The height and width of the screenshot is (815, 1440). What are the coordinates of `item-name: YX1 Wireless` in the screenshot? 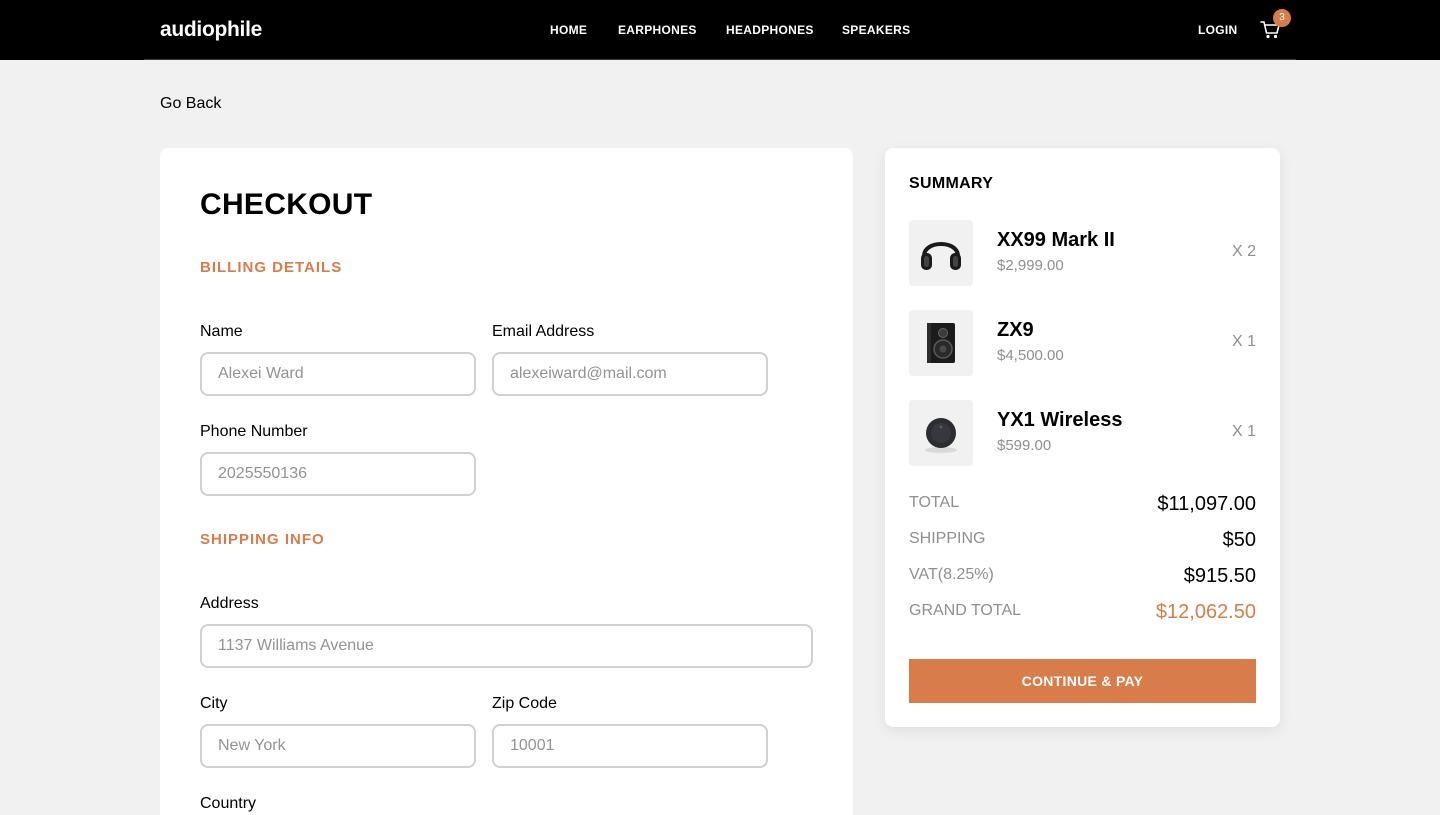 It's located at (1060, 420).